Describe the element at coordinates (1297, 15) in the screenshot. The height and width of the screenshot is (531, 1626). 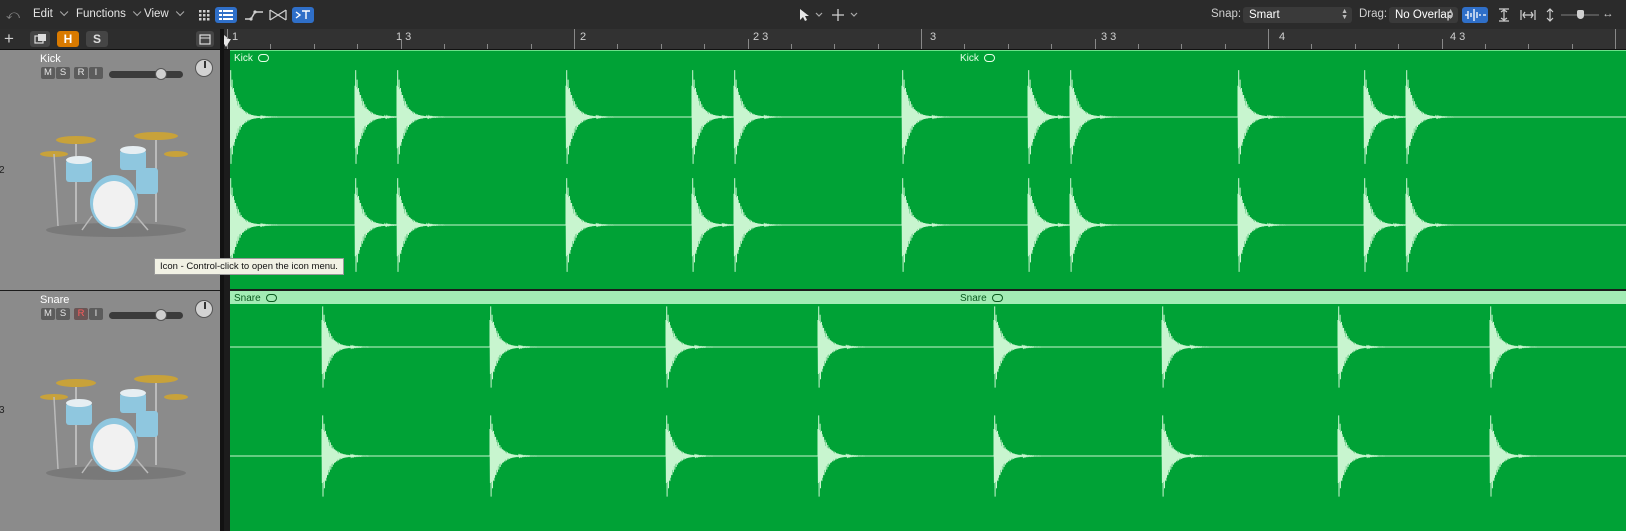
I see `snap-select: Smart ▲ ▼` at that location.